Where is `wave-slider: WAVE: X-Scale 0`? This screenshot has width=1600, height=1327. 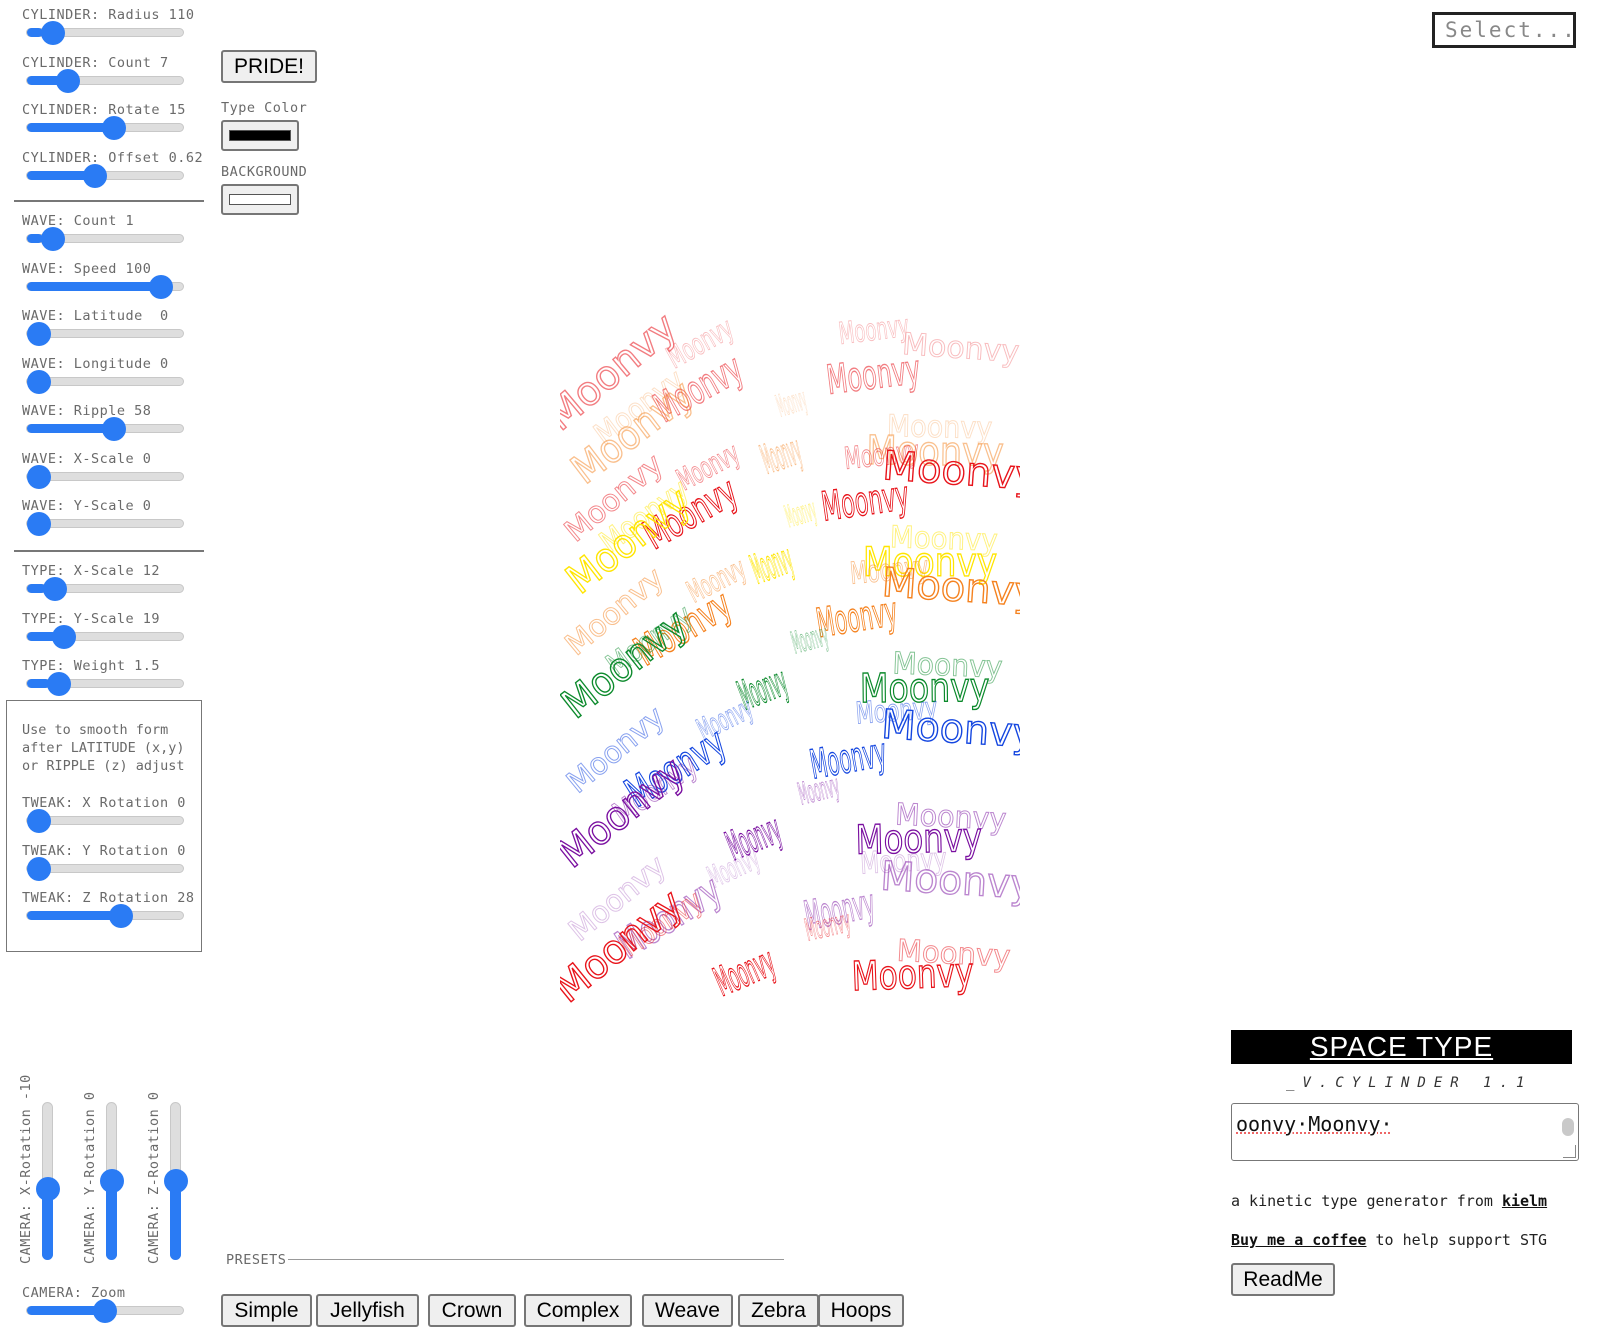 wave-slider: WAVE: X-Scale 0 is located at coordinates (114, 469).